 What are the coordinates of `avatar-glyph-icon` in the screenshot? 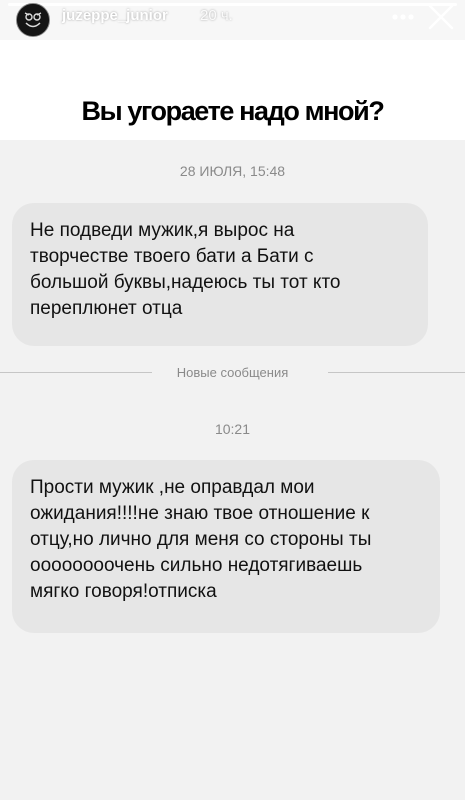 It's located at (33, 20).